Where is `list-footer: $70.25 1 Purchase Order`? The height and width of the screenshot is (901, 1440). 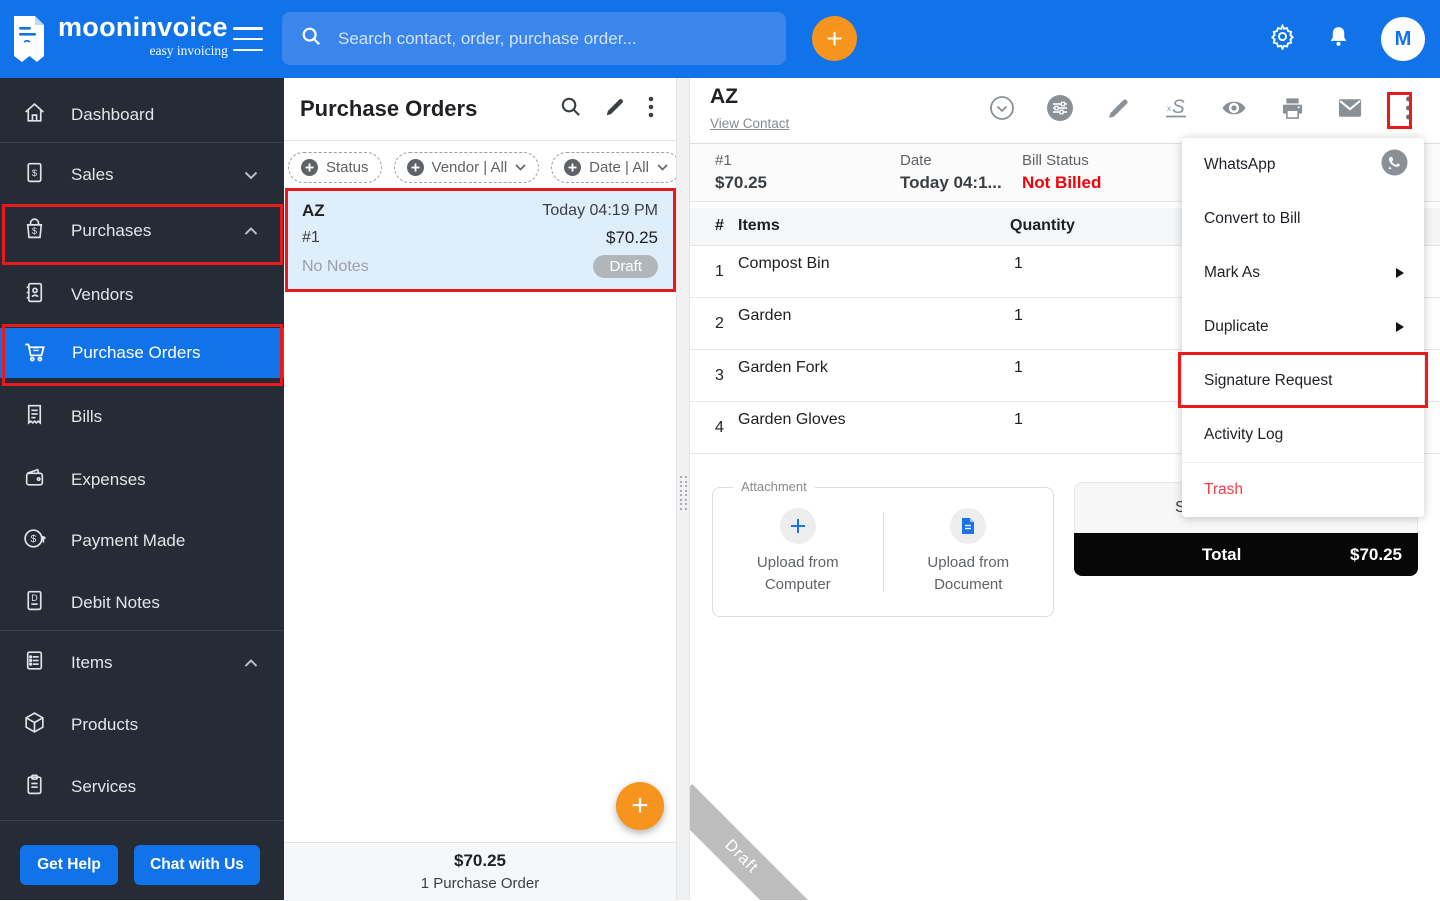
list-footer: $70.25 1 Purchase Order is located at coordinates (480, 871).